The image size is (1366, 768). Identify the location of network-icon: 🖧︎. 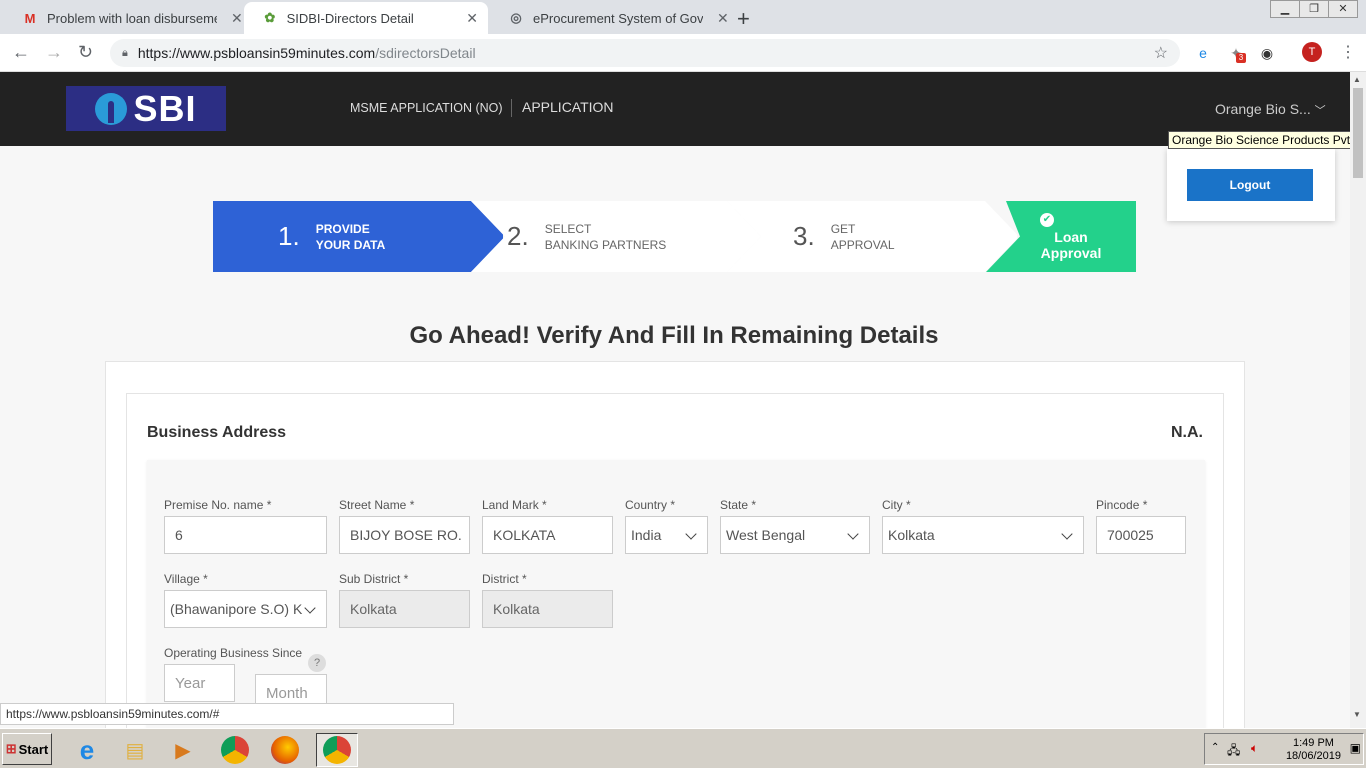
(1233, 751).